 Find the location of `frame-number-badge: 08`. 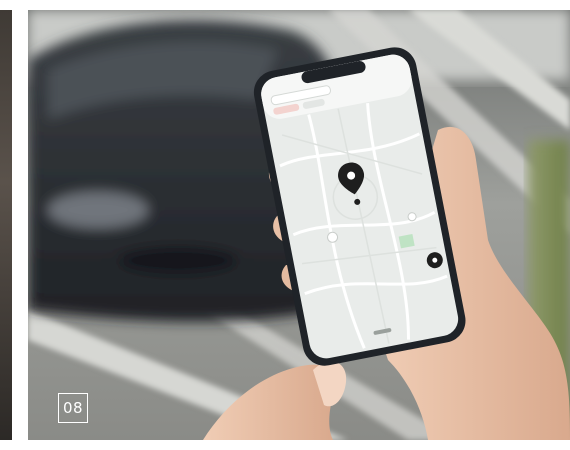

frame-number-badge: 08 is located at coordinates (73, 408).